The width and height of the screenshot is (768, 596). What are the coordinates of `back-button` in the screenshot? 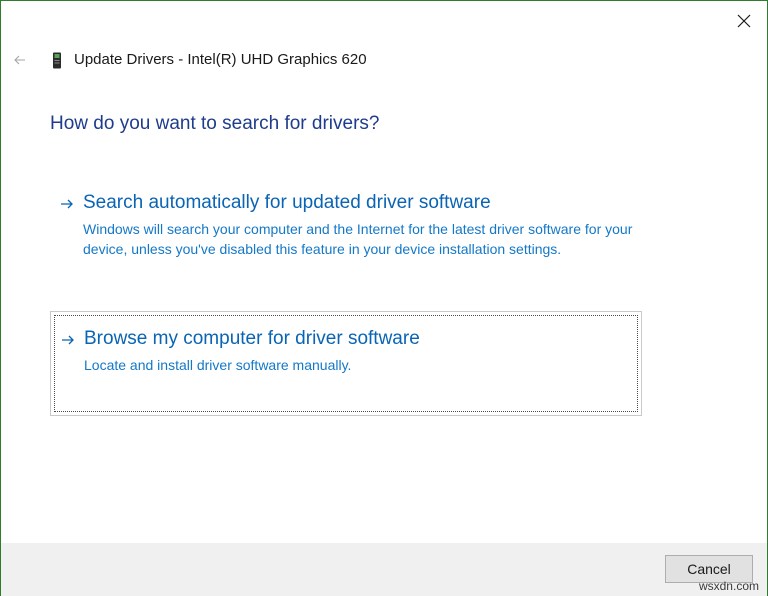 It's located at (20, 60).